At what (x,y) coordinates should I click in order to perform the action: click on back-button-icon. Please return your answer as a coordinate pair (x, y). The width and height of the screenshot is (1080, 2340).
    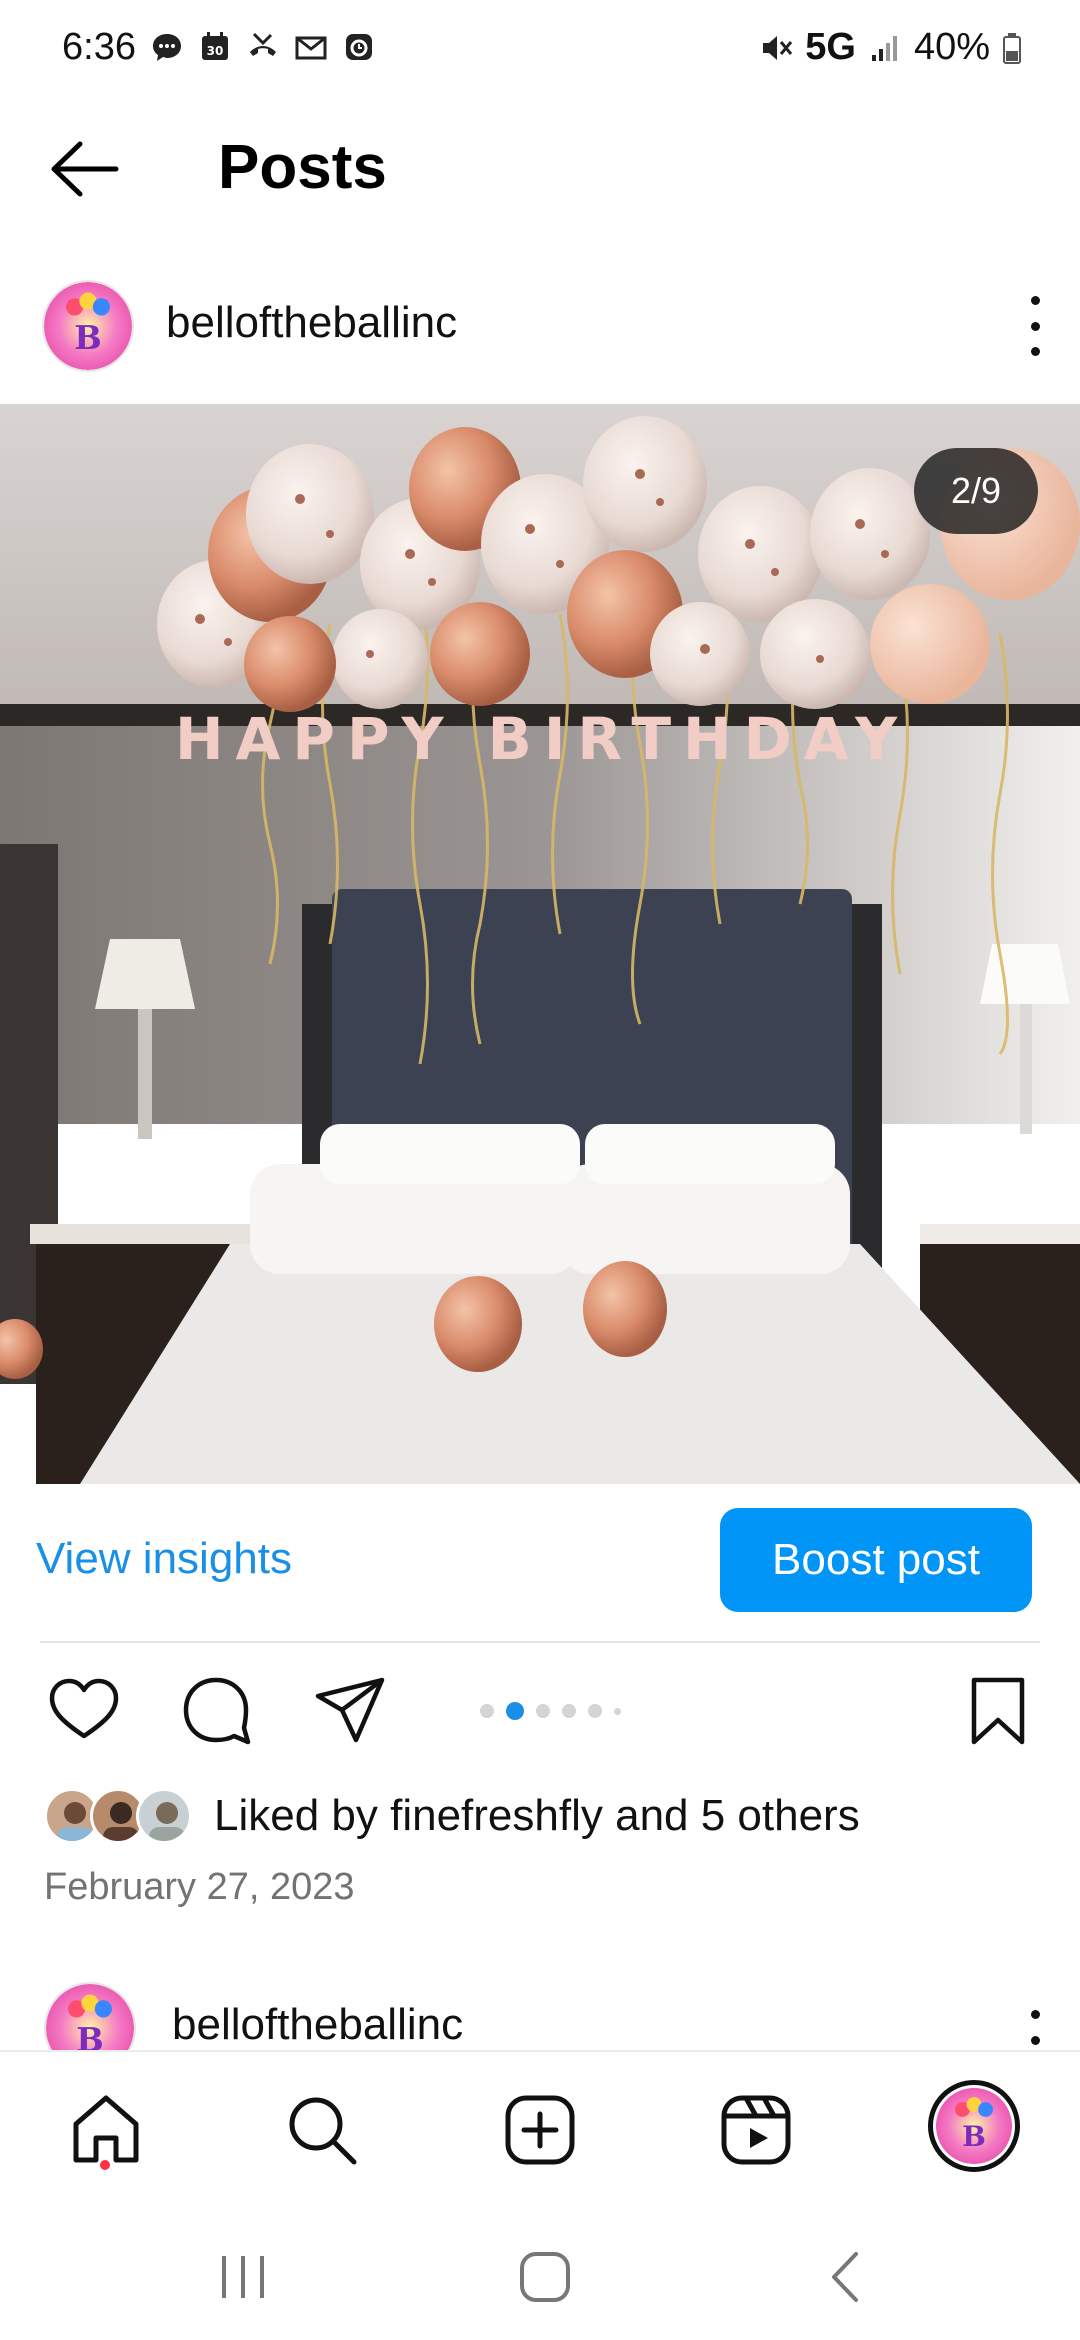
    Looking at the image, I should click on (847, 2277).